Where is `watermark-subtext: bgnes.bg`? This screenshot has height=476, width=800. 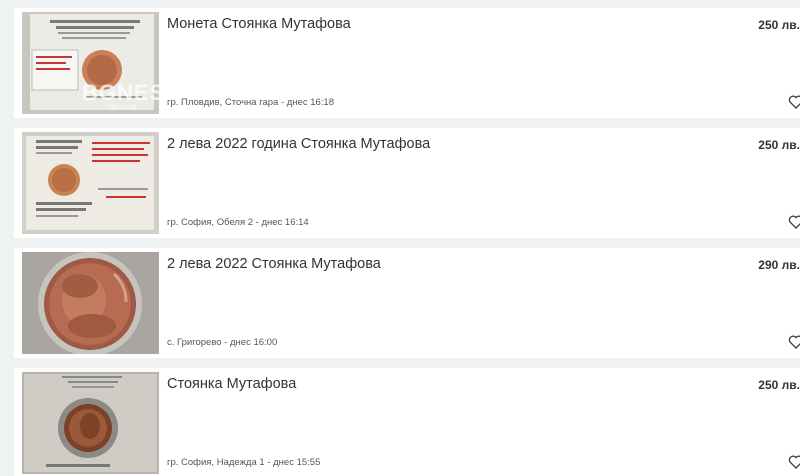 watermark-subtext: bgnes.bg is located at coordinates (122, 107).